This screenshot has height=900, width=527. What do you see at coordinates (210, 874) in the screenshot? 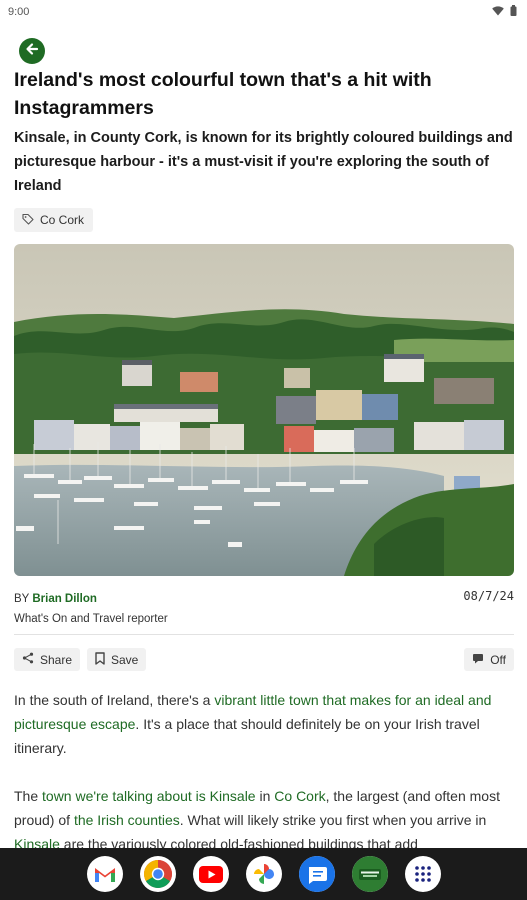
I see `youtube-icon` at bounding box center [210, 874].